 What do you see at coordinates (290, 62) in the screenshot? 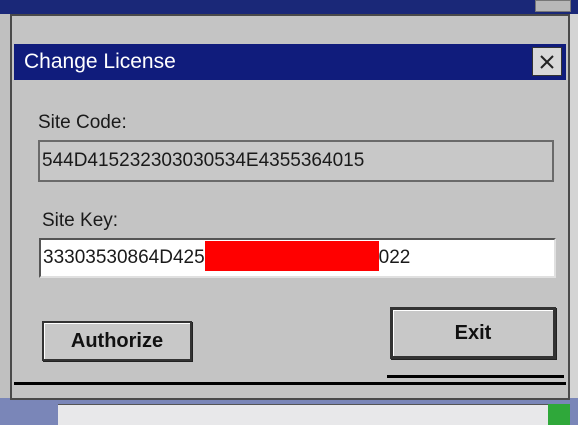
I see `dialog-titlebar: Change License` at bounding box center [290, 62].